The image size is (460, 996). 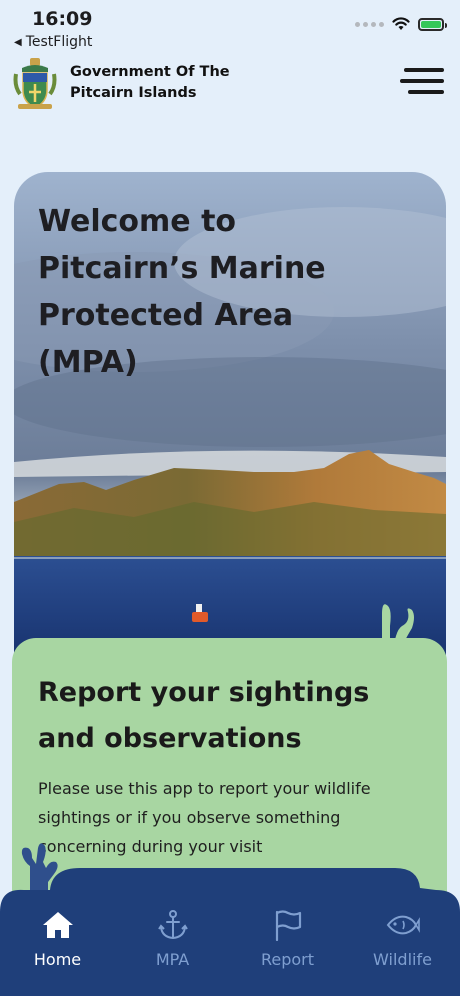 What do you see at coordinates (230, 932) in the screenshot?
I see `bottom-navigation: Home MPA Report Wildlife` at bounding box center [230, 932].